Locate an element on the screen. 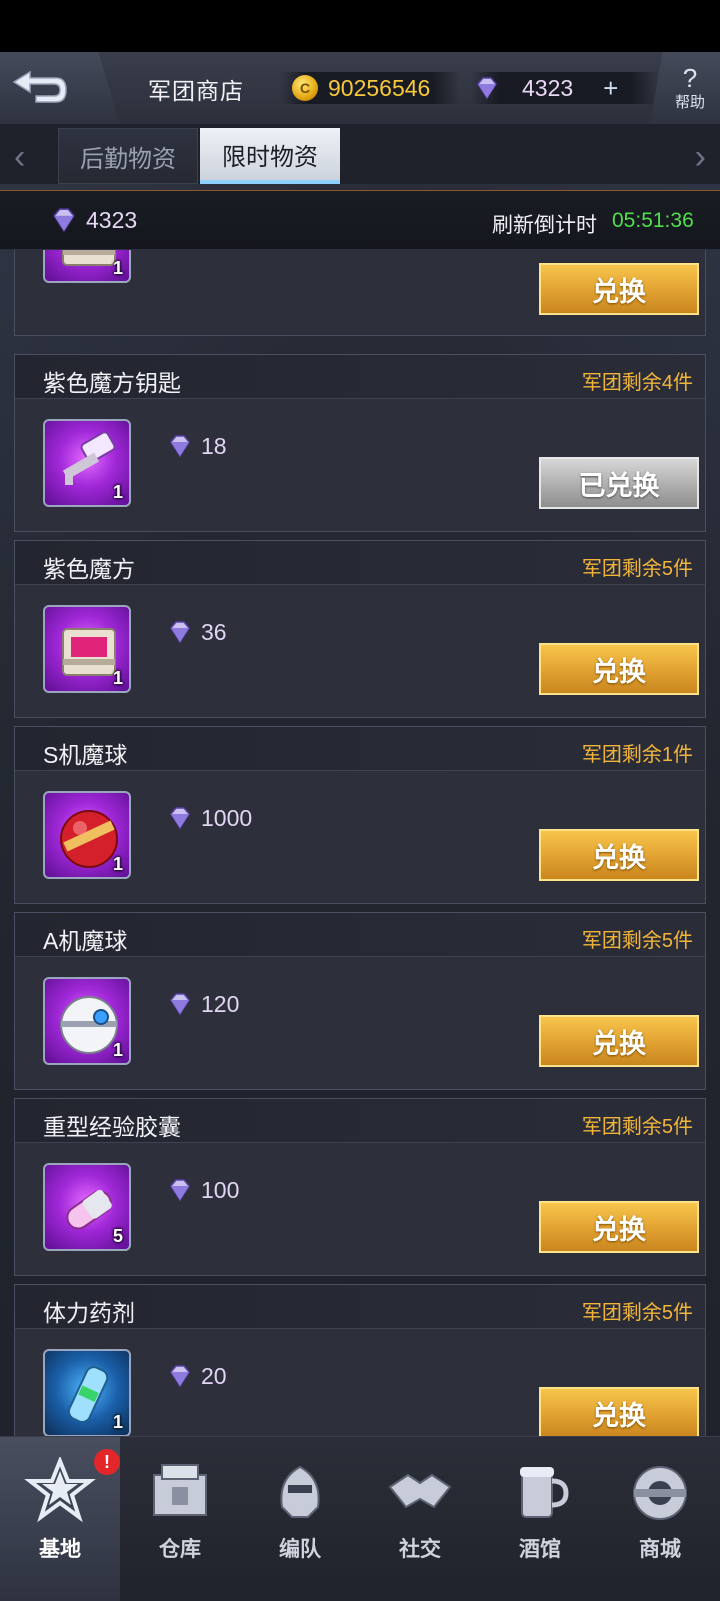 This screenshot has height=1601, width=720. item-price: 36 is located at coordinates (214, 632).